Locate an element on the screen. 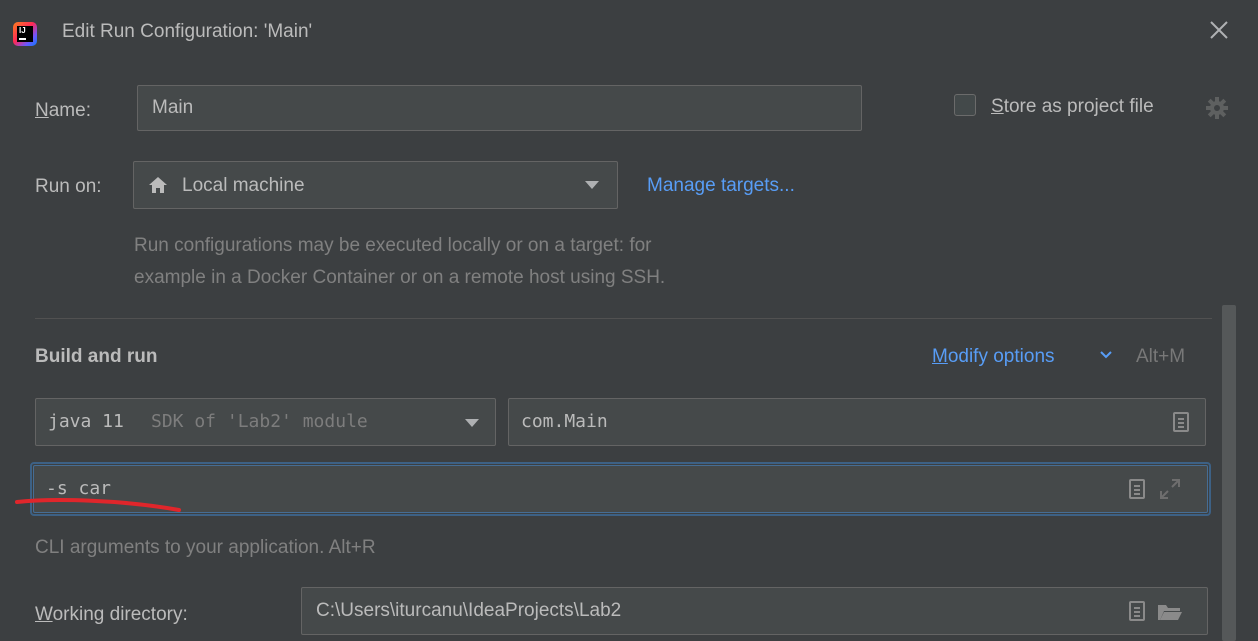  main-class-input: com.Main is located at coordinates (857, 422).